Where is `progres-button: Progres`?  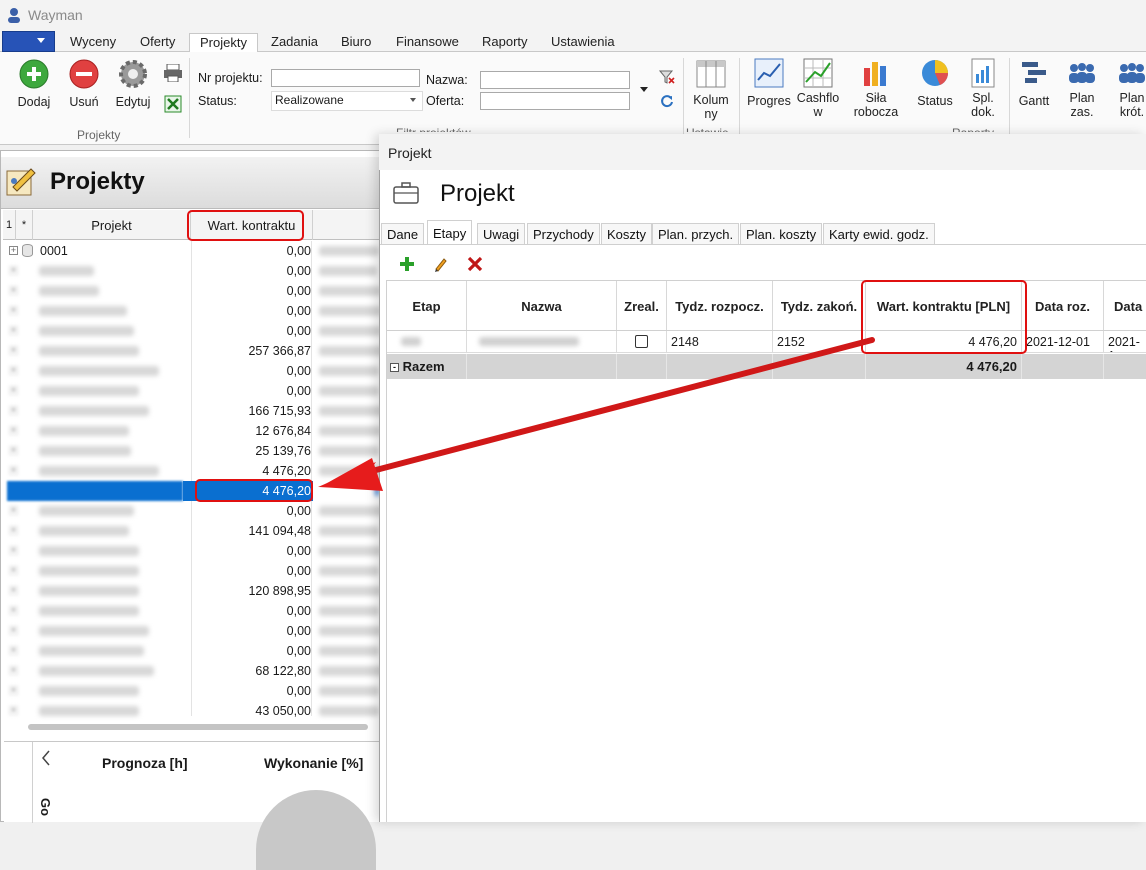 progres-button: Progres is located at coordinates (769, 83).